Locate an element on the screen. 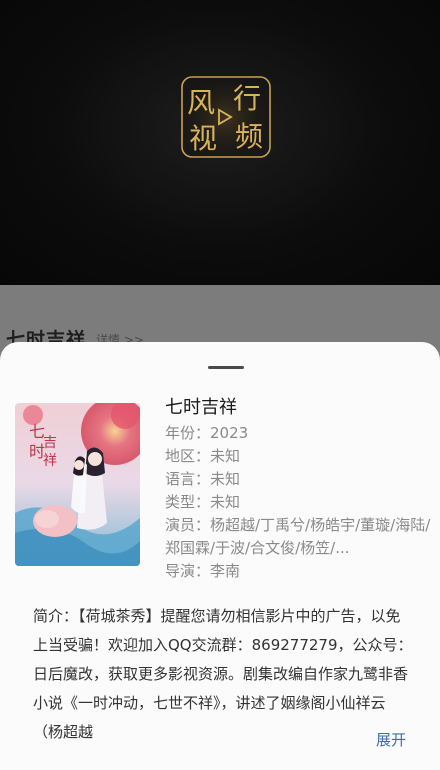 The width and height of the screenshot is (440, 770). movie-genre: 类型：未知 is located at coordinates (203, 502).